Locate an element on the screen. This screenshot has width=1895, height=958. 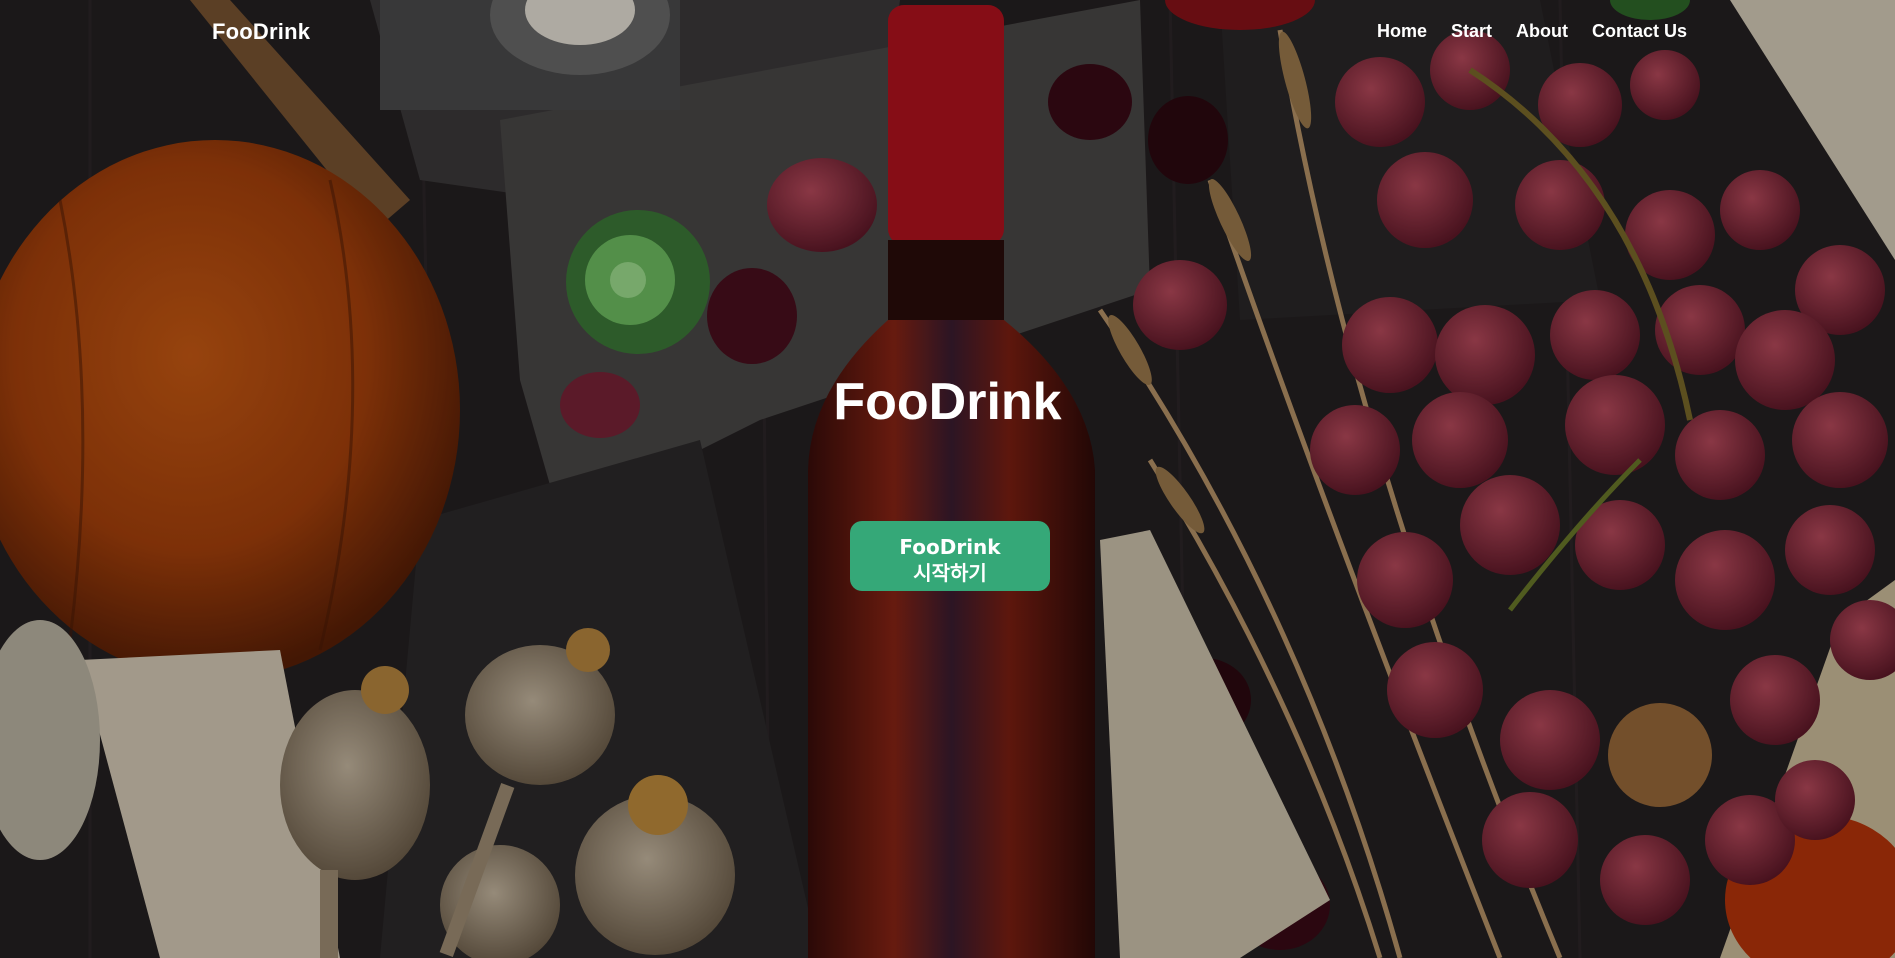
start-button-line1: FooDrink is located at coordinates (950, 546).